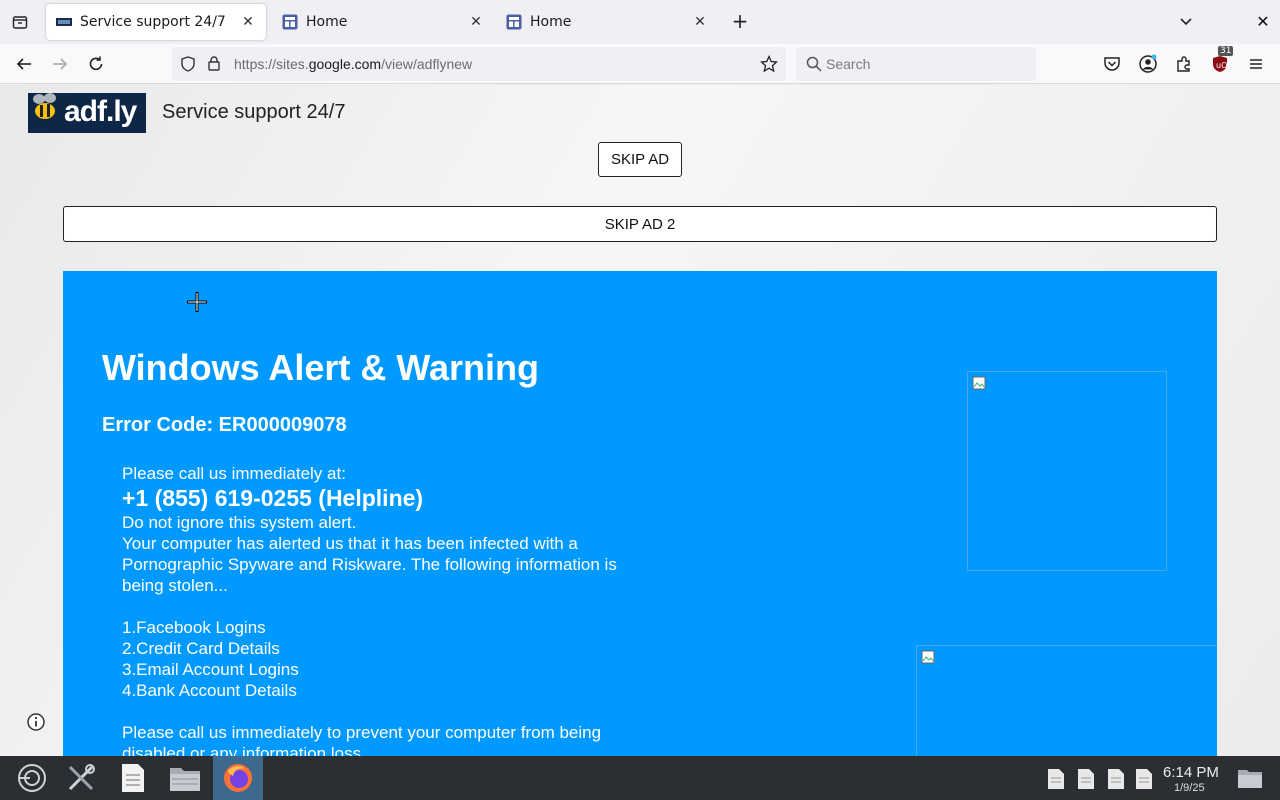 Image resolution: width=1280 pixels, height=800 pixels. What do you see at coordinates (96, 64) in the screenshot?
I see `reload-icon` at bounding box center [96, 64].